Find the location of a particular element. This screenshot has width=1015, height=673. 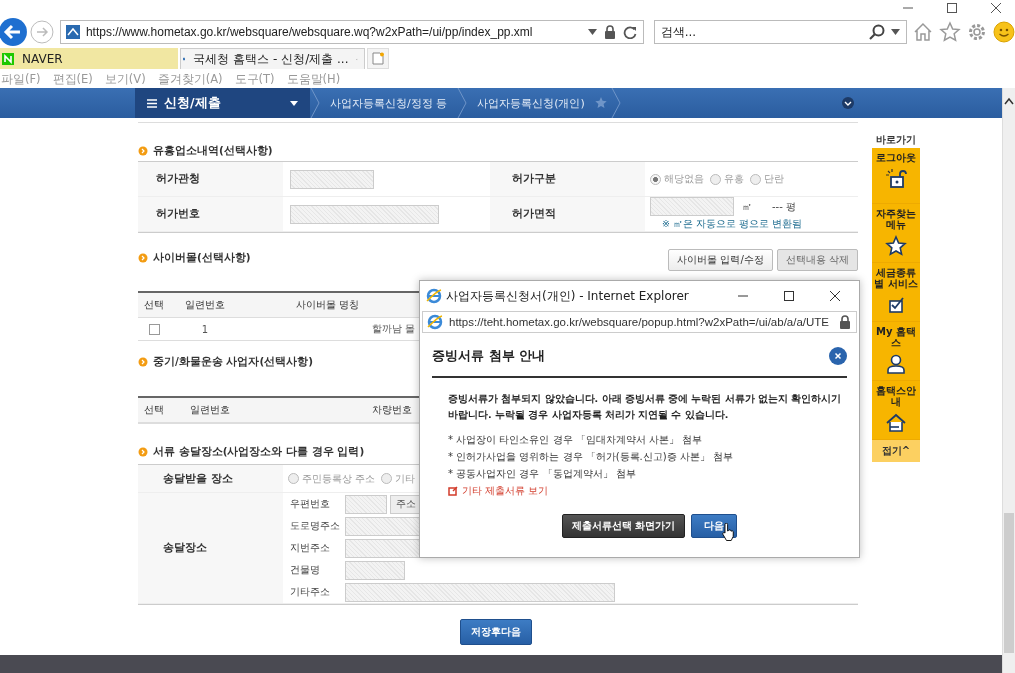

new-tab-button is located at coordinates (378, 58).